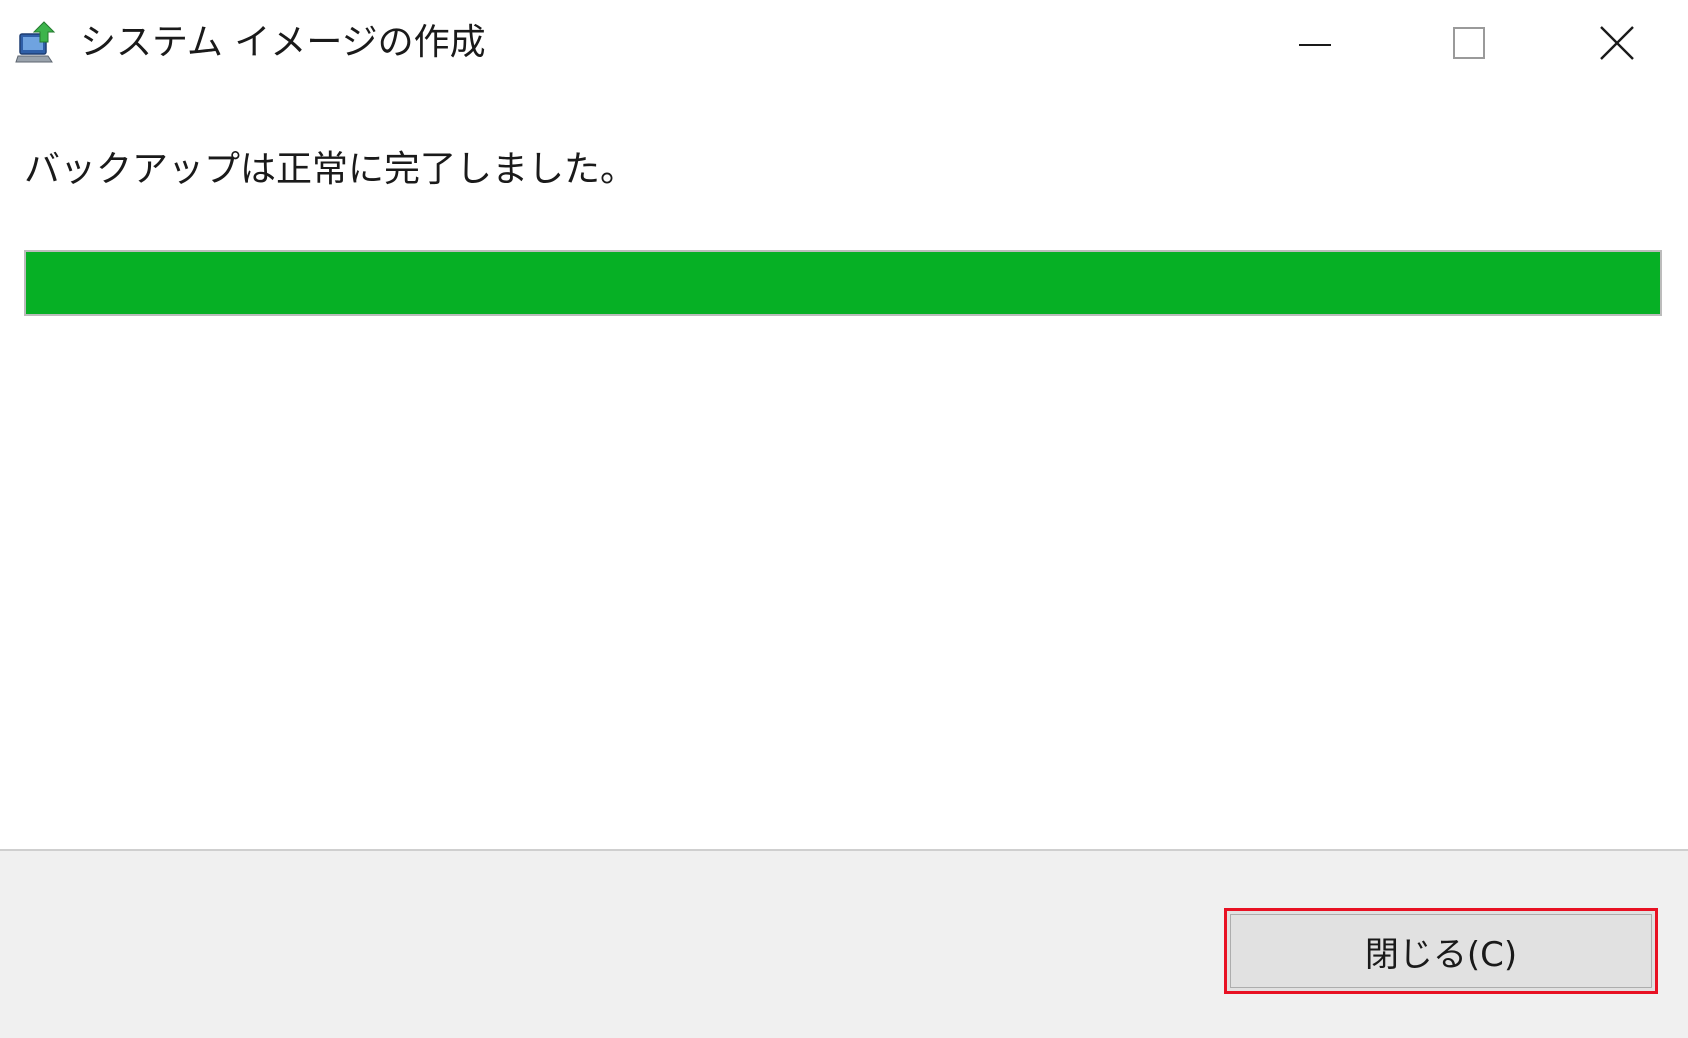 The image size is (1688, 1038). I want to click on progress-bar-fill, so click(843, 283).